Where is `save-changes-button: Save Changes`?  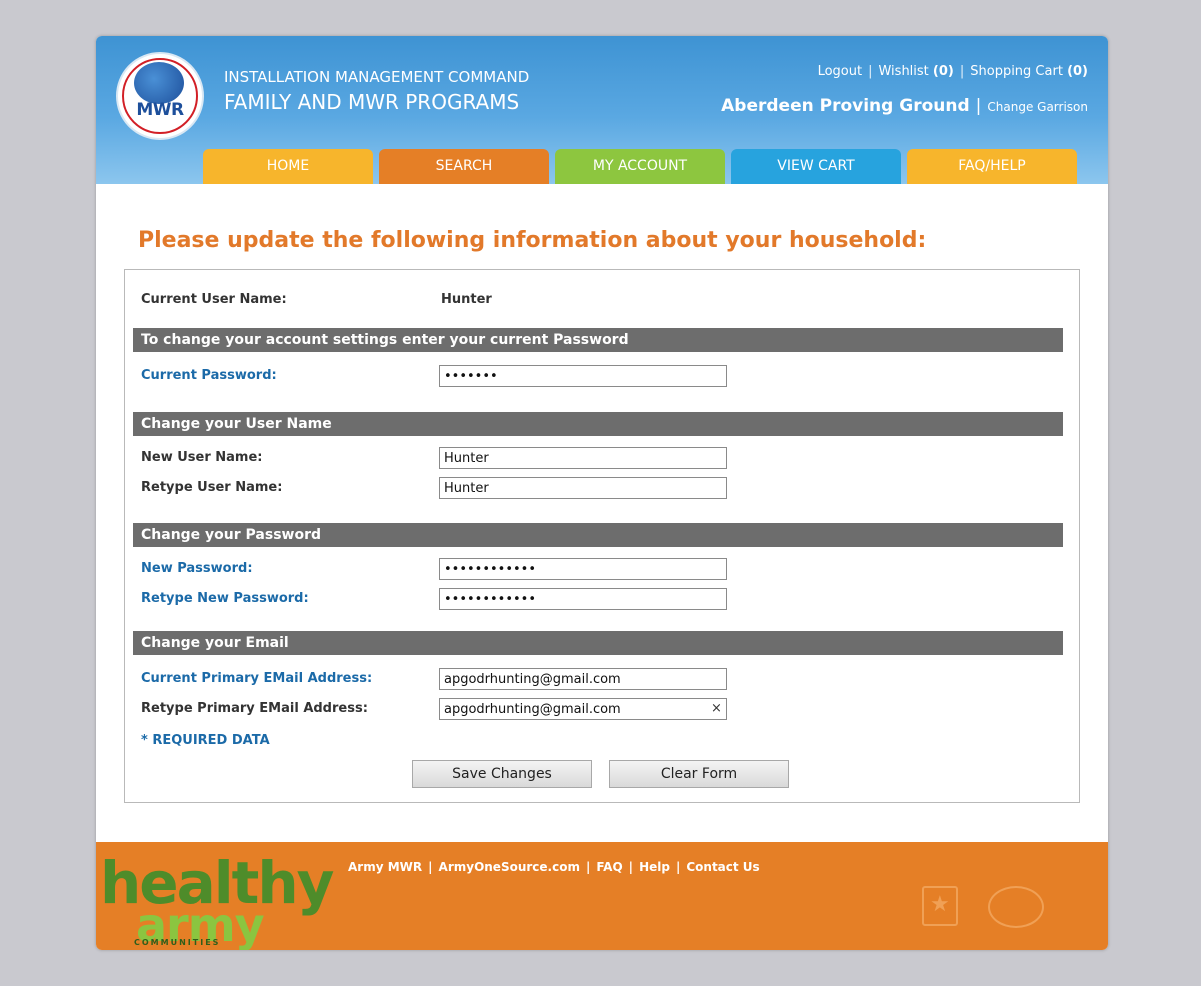 save-changes-button: Save Changes is located at coordinates (502, 774).